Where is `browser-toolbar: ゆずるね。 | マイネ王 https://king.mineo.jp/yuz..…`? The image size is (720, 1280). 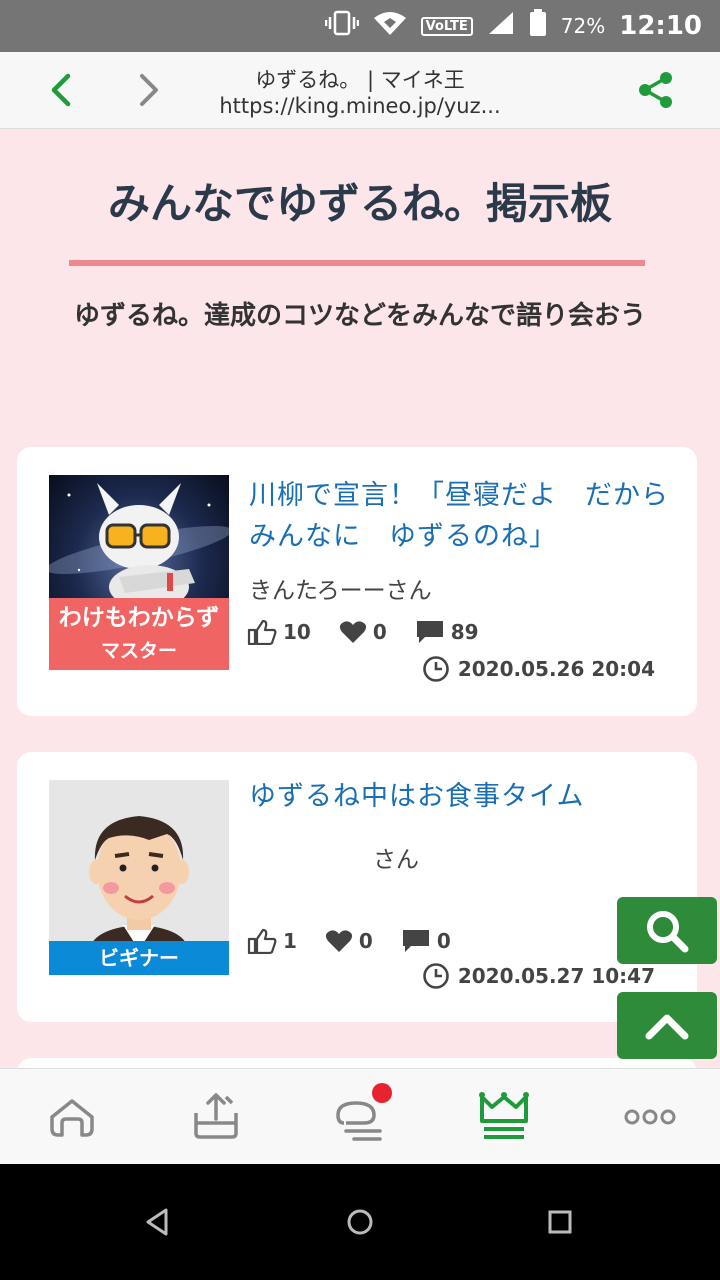 browser-toolbar: ゆずるね。 | マイネ王 https://king.mineo.jp/yuz..… is located at coordinates (360, 90).